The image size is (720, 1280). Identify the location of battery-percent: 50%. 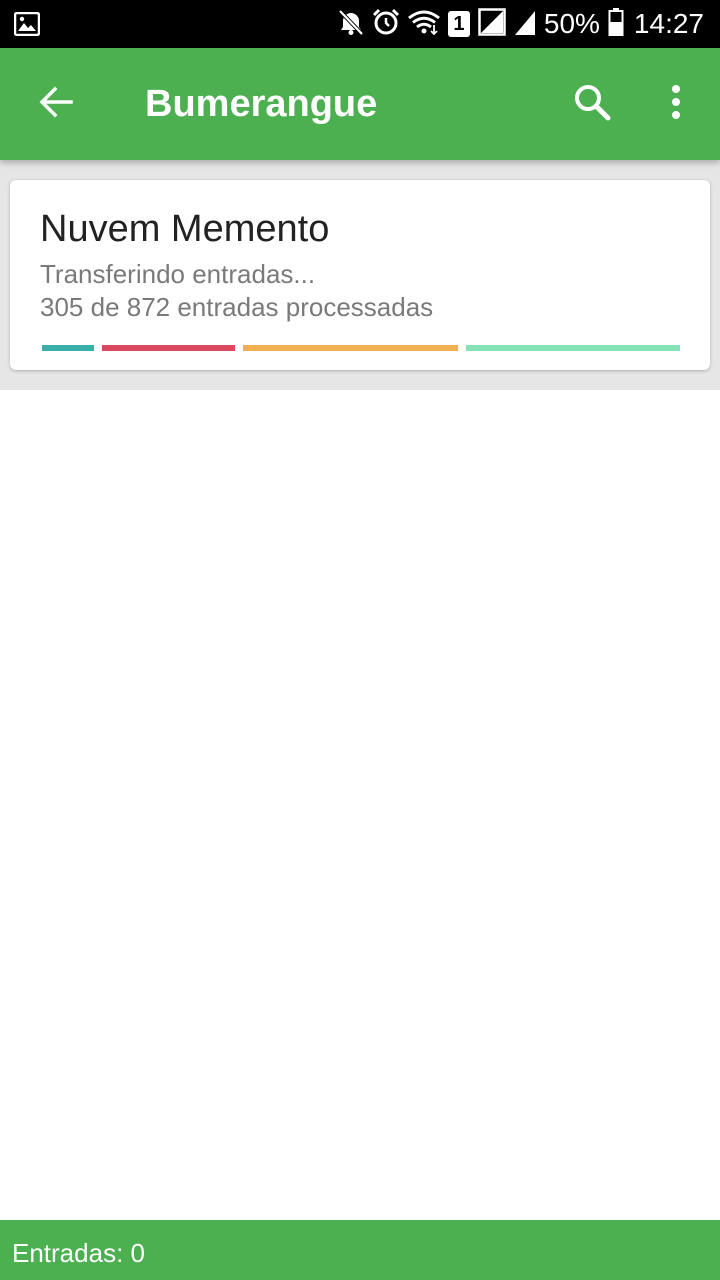
(571, 23).